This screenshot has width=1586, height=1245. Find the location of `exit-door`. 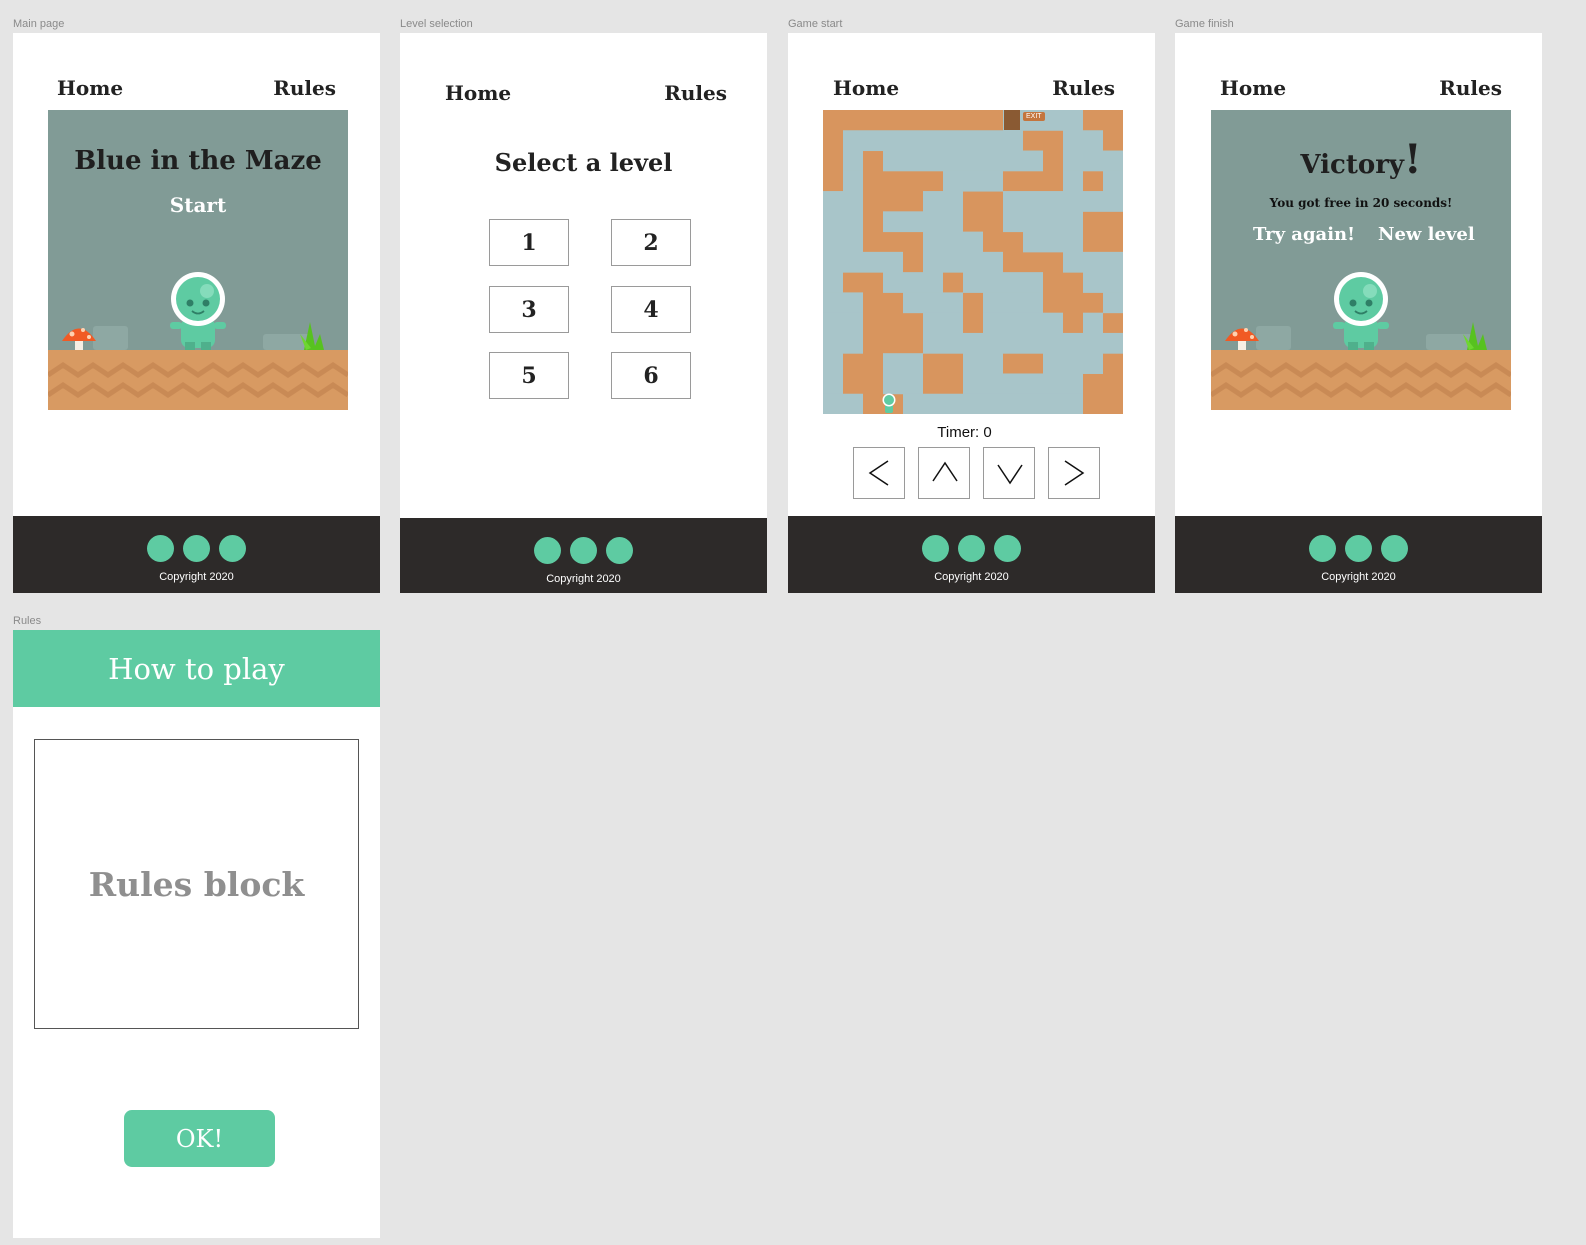

exit-door is located at coordinates (1012, 120).